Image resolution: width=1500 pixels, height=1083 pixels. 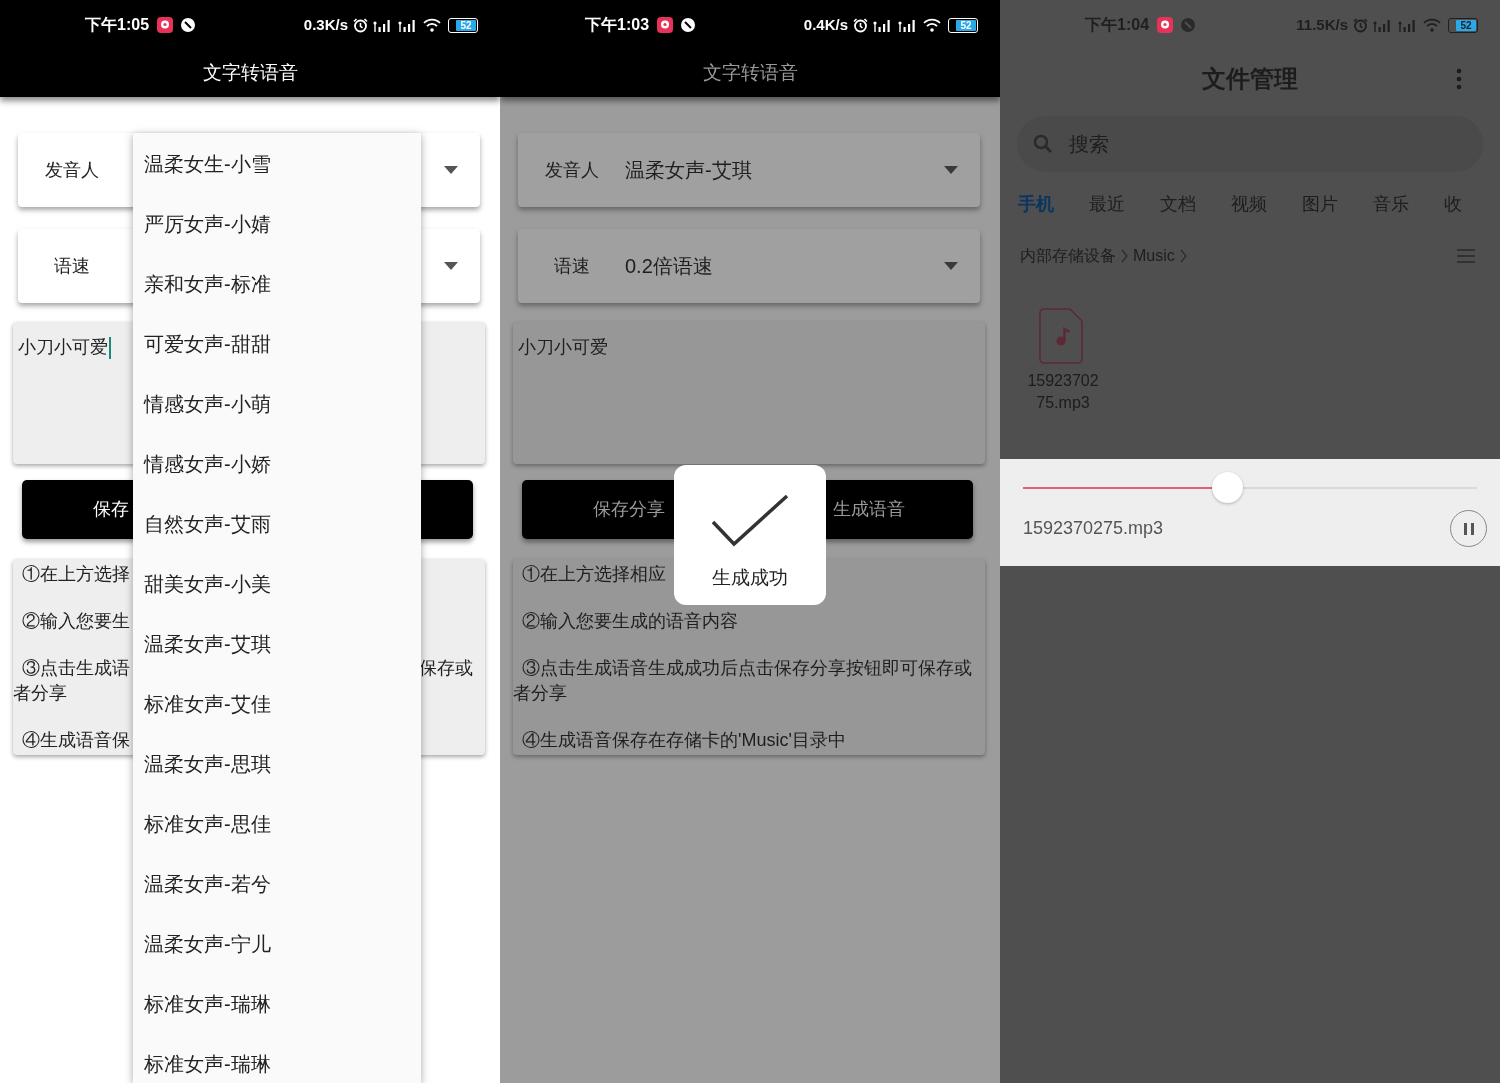 I want to click on instruction-text: 者分享, so click(x=40, y=693).